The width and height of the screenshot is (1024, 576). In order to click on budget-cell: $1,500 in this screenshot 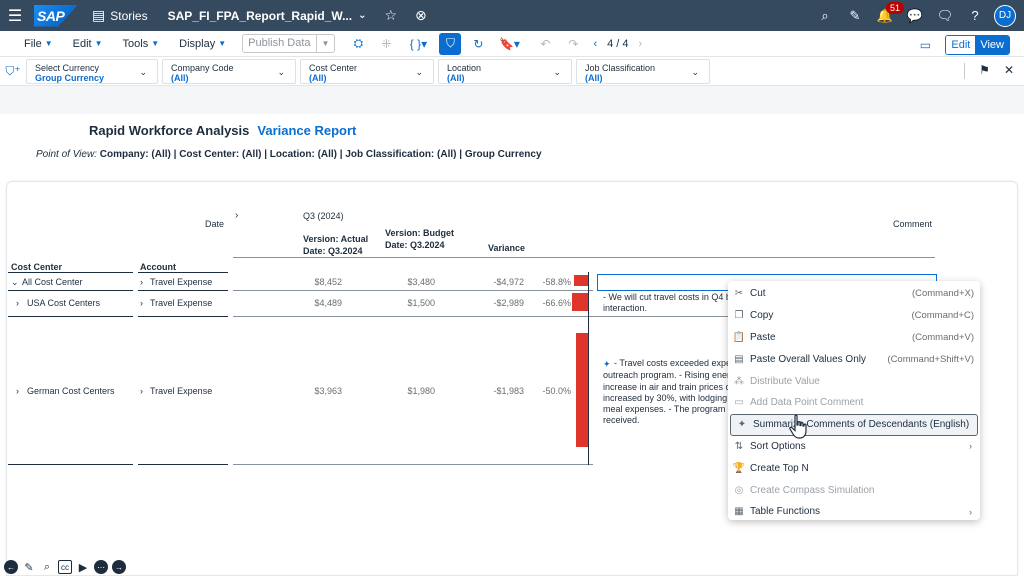, I will do `click(410, 303)`.